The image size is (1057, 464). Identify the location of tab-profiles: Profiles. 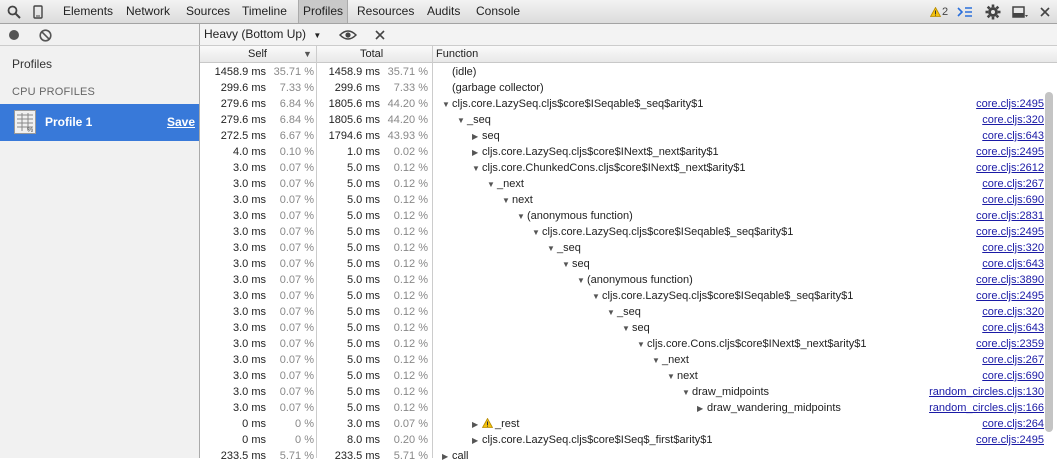
(323, 11).